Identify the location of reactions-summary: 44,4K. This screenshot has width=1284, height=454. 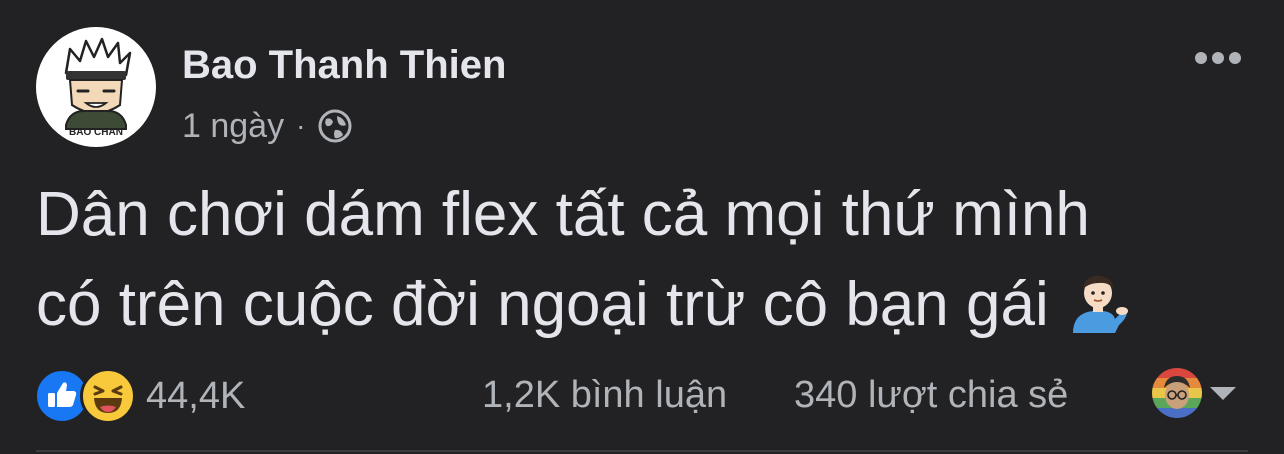
(139, 396).